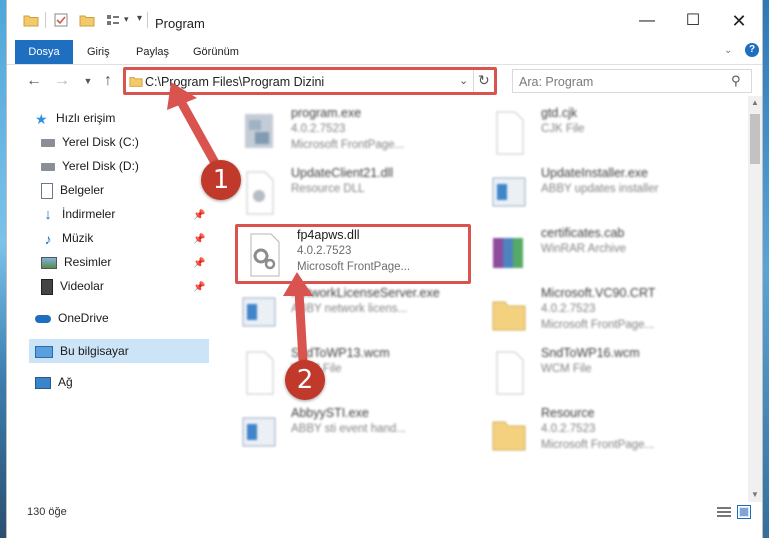 The image size is (769, 538). I want to click on documents-icon, so click(47, 190).